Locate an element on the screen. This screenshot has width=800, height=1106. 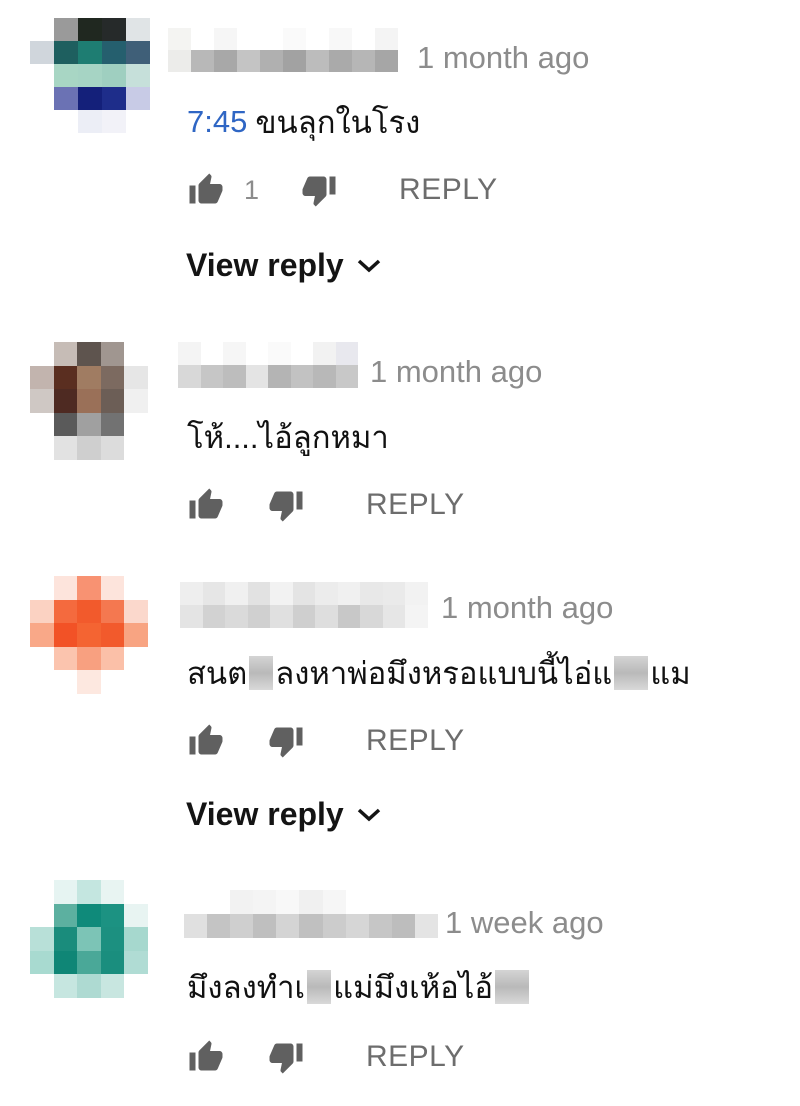
comment-text: สนต ลงหาพ่อมึงหรอแบบนี้ไอ่แ แม is located at coordinates (439, 673).